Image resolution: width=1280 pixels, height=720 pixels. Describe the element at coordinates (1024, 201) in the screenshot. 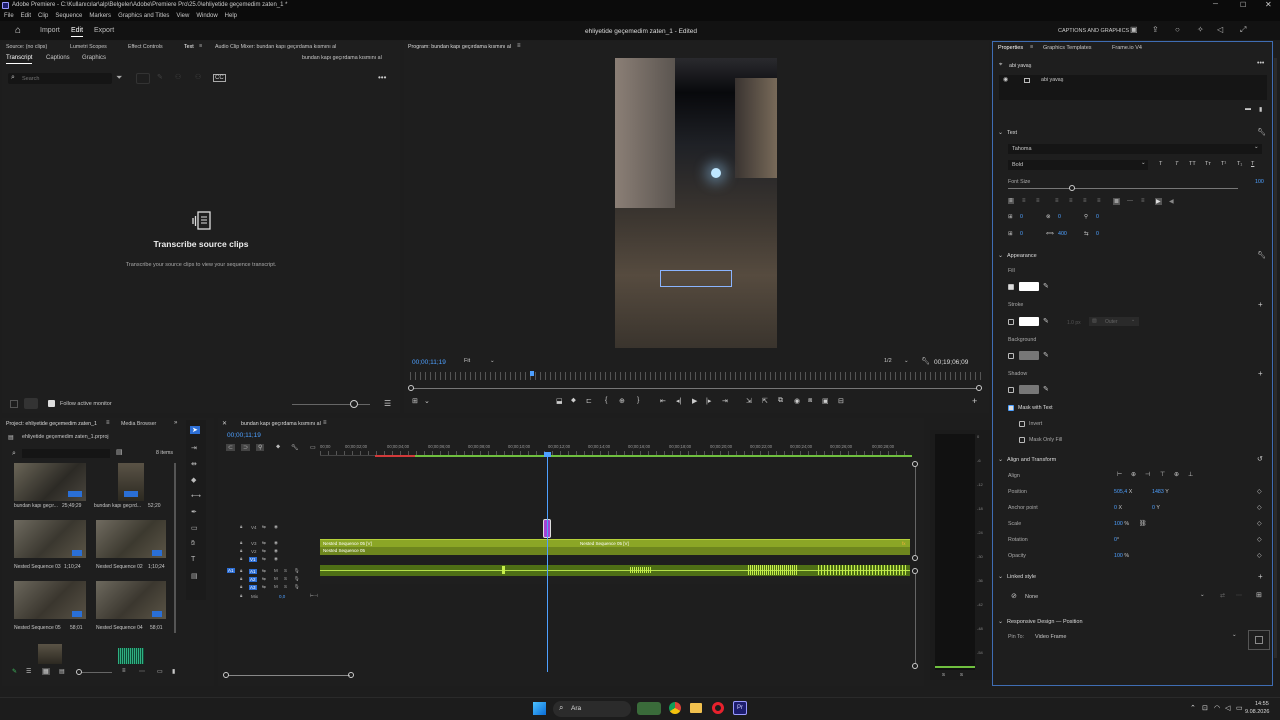

I see `align-center-icon: ≡` at that location.